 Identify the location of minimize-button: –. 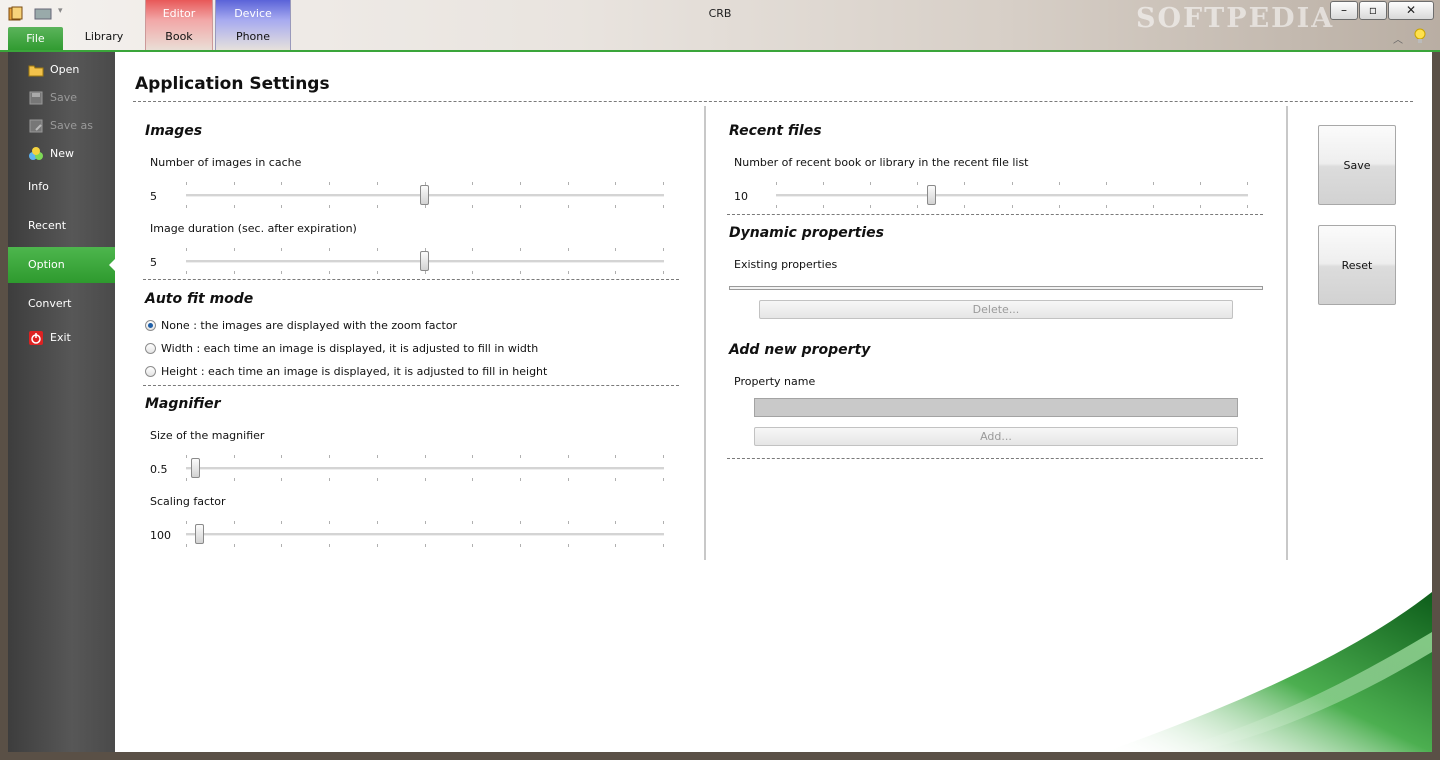
(1344, 10).